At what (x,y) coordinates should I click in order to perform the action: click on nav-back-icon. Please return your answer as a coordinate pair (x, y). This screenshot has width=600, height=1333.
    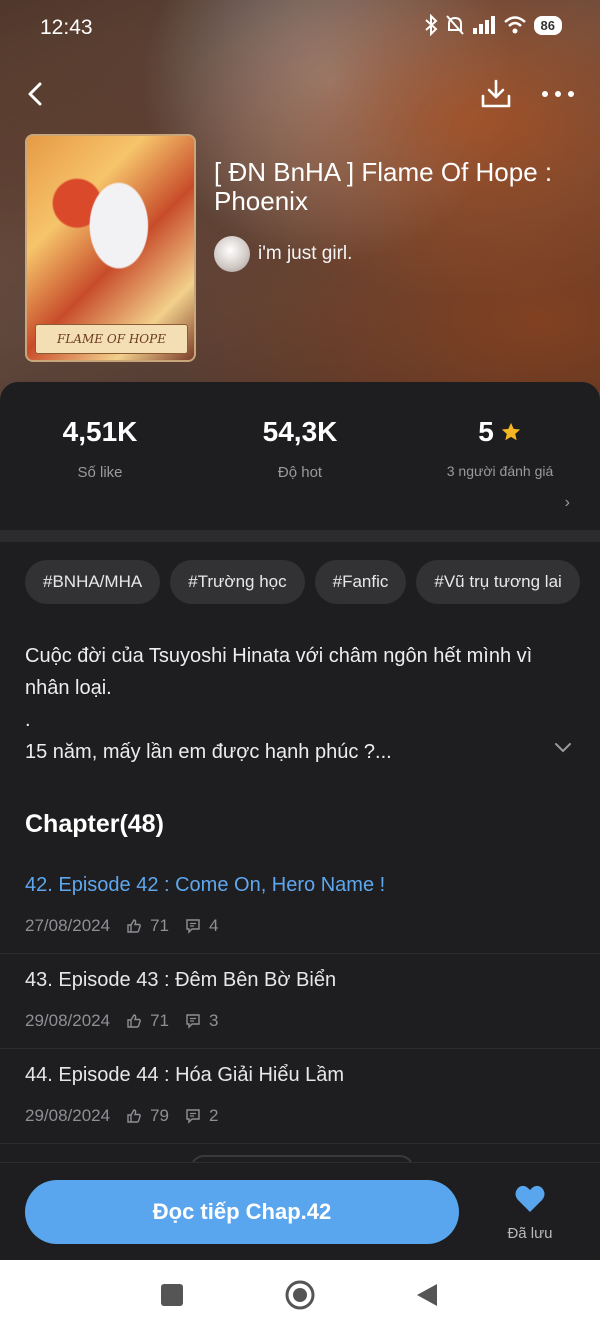
    Looking at the image, I should click on (427, 1295).